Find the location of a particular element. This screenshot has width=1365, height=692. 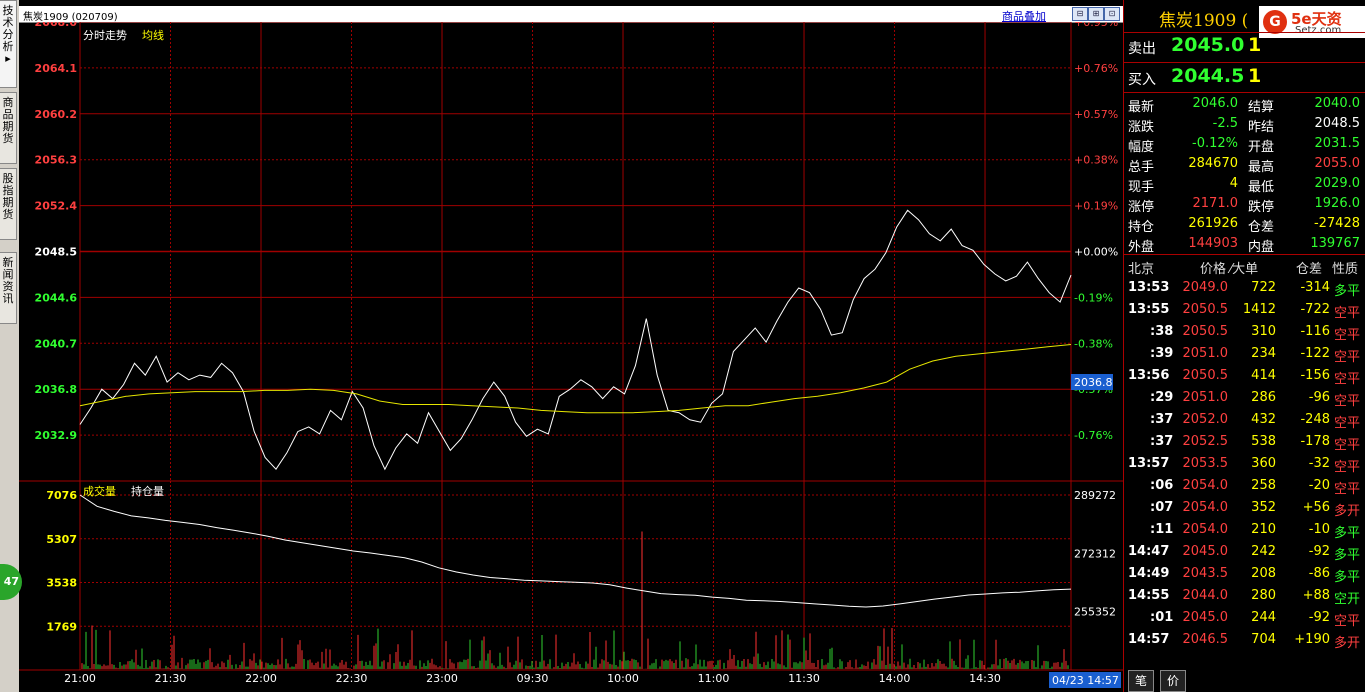

stat-value: -27428 is located at coordinates (1336, 223).